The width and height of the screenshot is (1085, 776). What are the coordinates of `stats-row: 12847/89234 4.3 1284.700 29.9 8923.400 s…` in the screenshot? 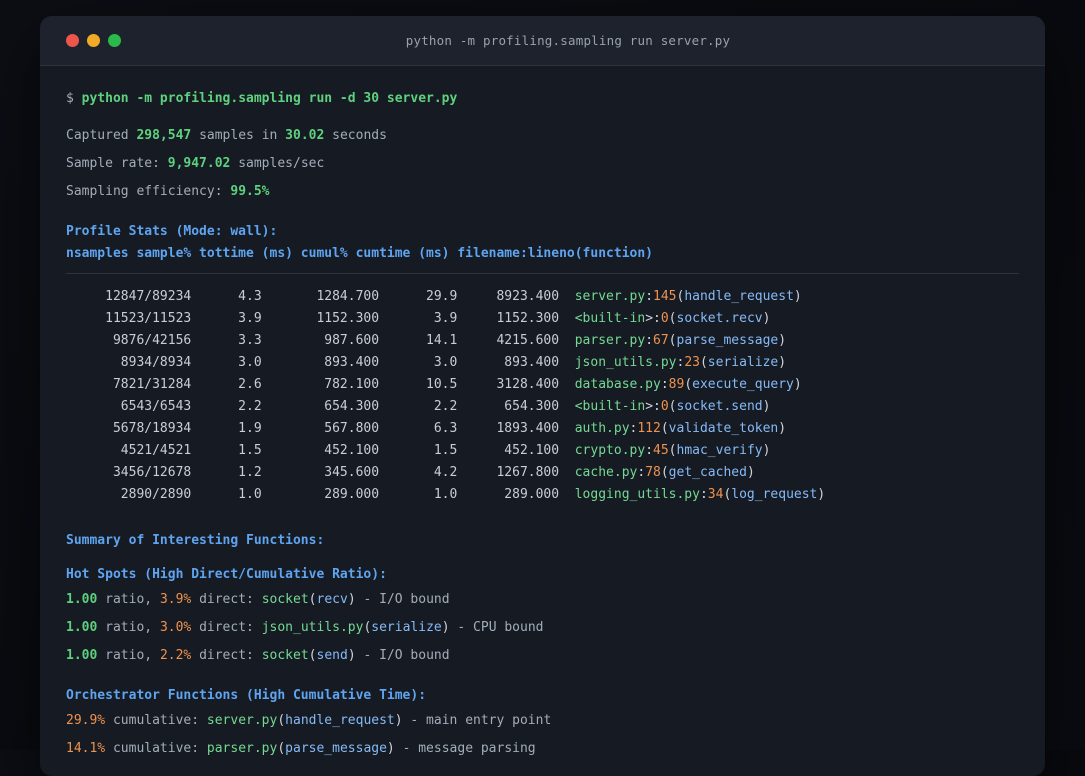 It's located at (434, 296).